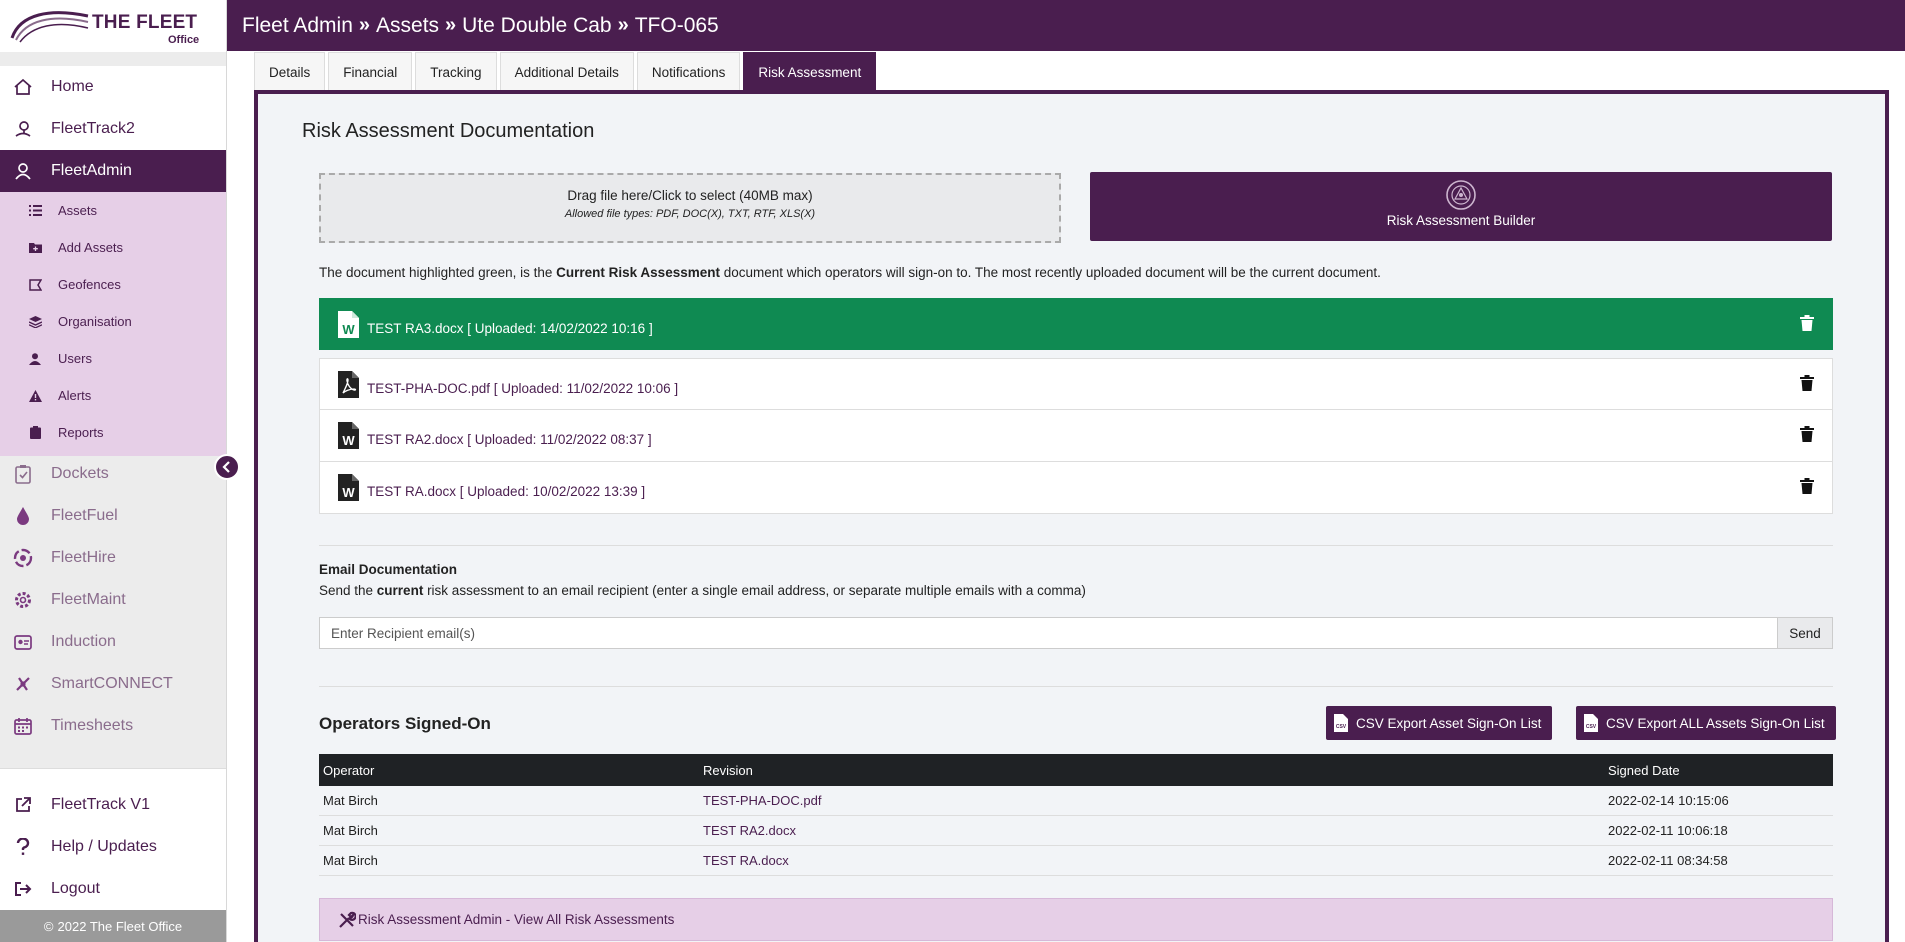 The height and width of the screenshot is (942, 1905). What do you see at coordinates (405, 723) in the screenshot?
I see `operators-title: Operators Signed-On` at bounding box center [405, 723].